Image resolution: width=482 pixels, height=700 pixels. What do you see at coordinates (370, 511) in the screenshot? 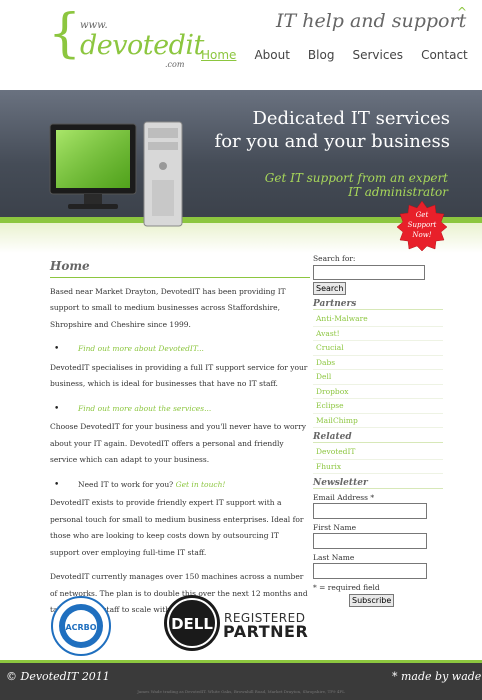
I see `email-field` at bounding box center [370, 511].